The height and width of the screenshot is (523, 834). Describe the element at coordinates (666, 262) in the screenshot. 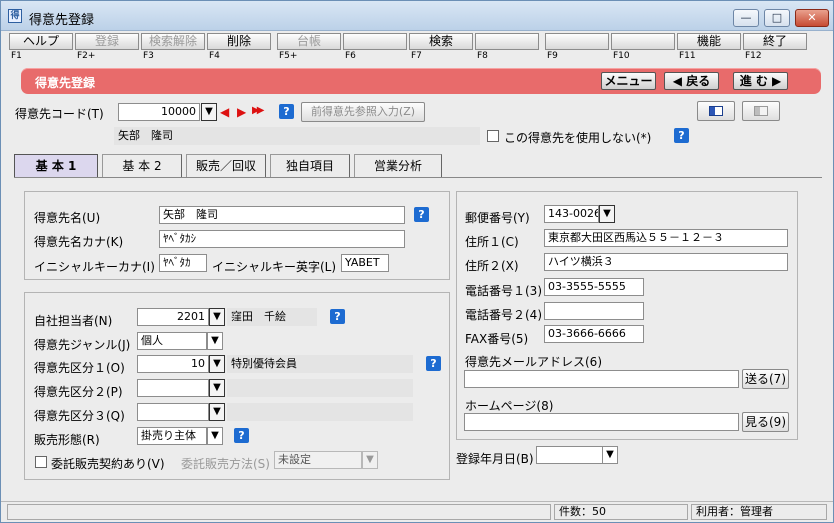

I see `addr2-input: ハイツ横浜３` at that location.